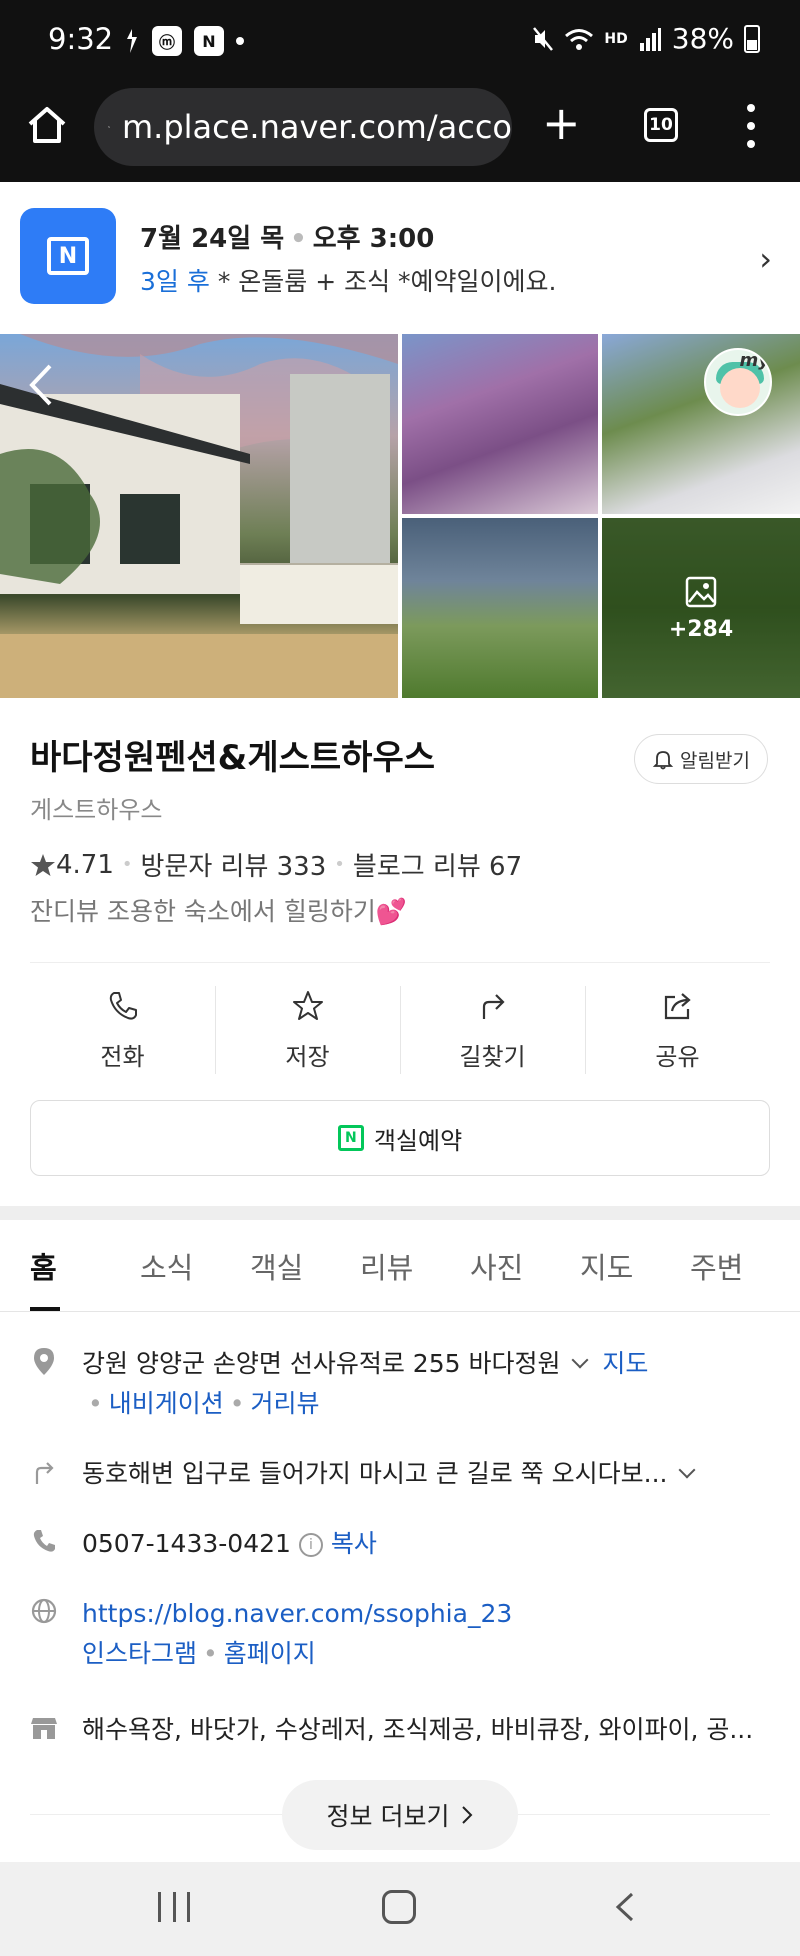  What do you see at coordinates (765, 259) in the screenshot?
I see `chevron-right-icon: ›` at bounding box center [765, 259].